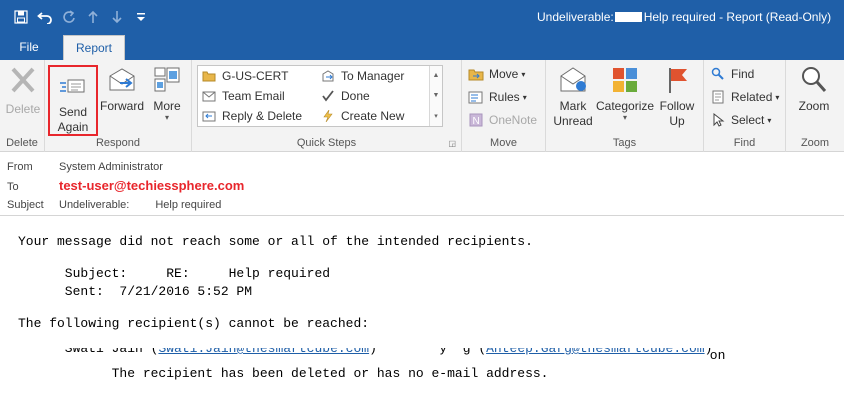 The width and height of the screenshot is (844, 412). I want to click on categorize-button: Categorize ▾, so click(625, 93).